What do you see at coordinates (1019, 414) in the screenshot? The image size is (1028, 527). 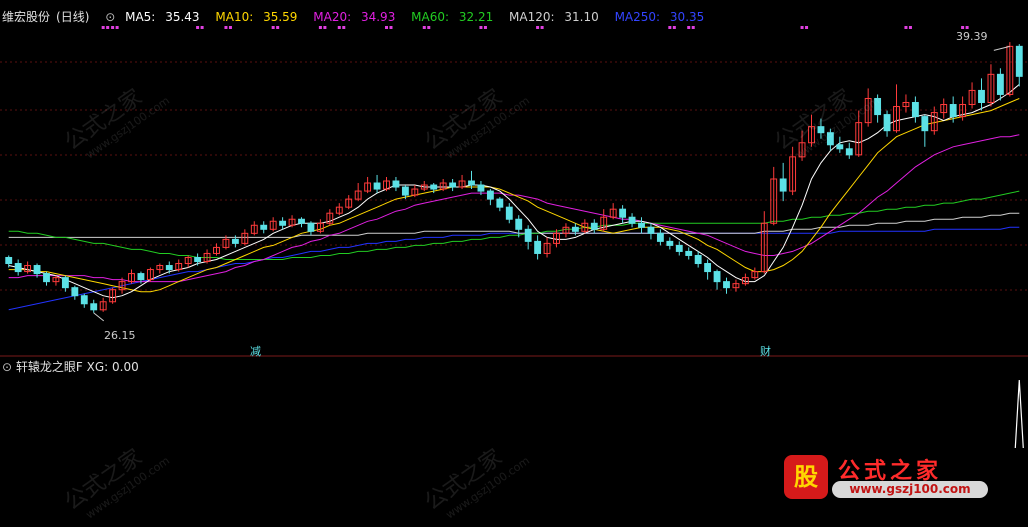 I see `xg-spike` at bounding box center [1019, 414].